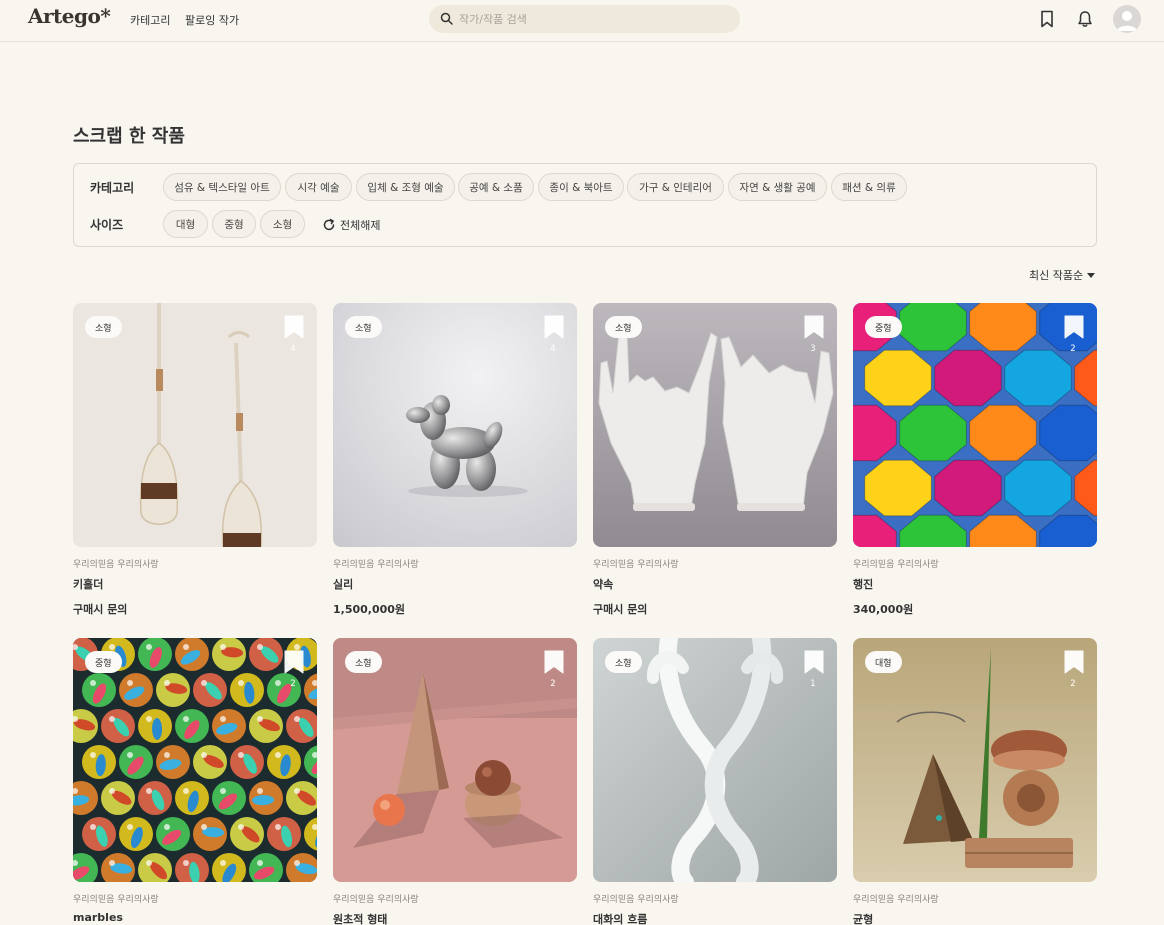  What do you see at coordinates (883, 609) in the screenshot?
I see `work-price: 340,000원` at bounding box center [883, 609].